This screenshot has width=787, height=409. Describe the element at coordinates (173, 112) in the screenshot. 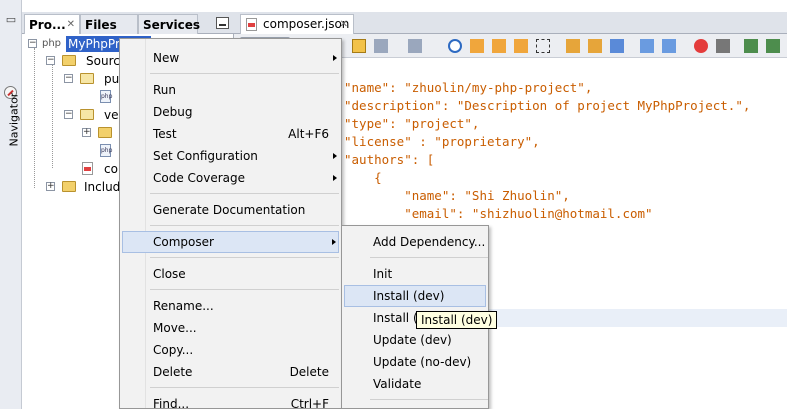

I see `menu-item-label: Debug` at that location.